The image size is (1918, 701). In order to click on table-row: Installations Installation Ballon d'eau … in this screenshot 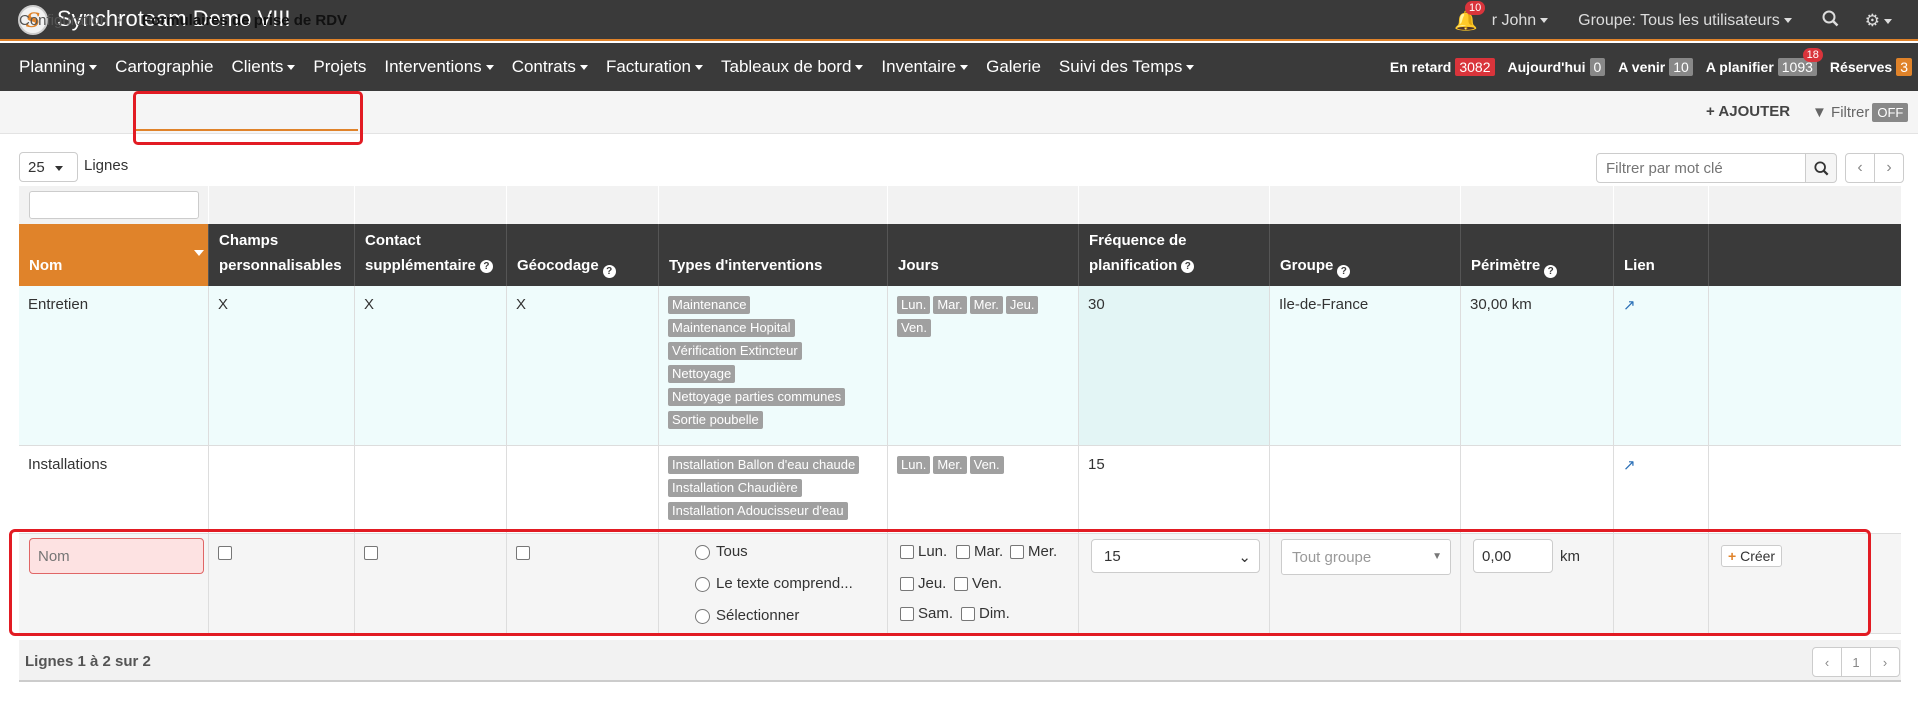, I will do `click(960, 490)`.